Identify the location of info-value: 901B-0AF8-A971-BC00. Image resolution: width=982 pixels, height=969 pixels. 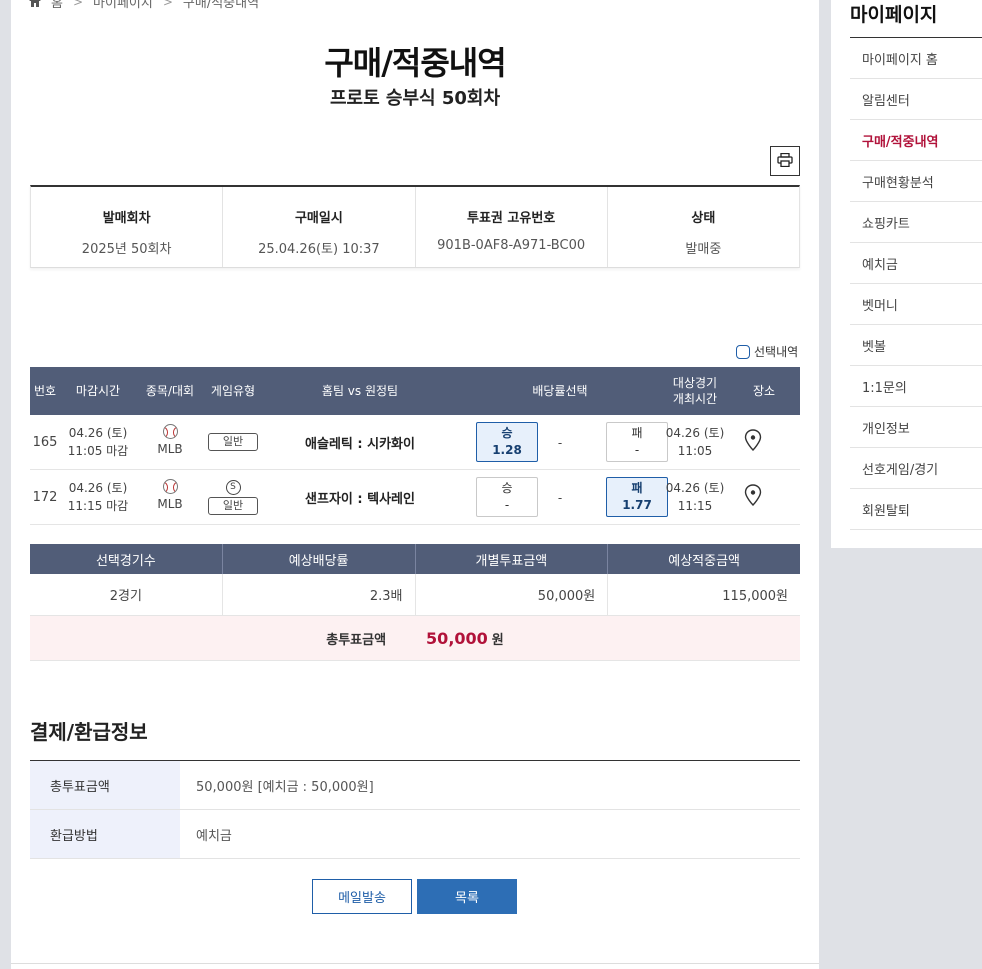
(511, 245).